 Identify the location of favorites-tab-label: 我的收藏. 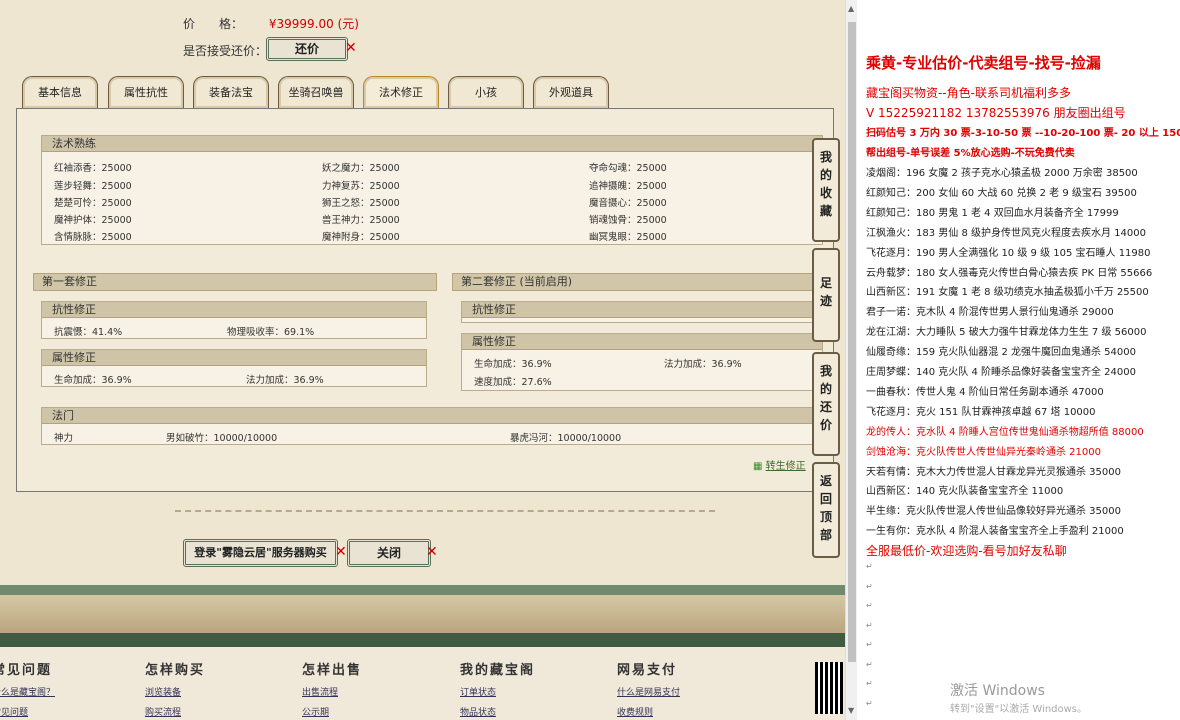
(825, 184).